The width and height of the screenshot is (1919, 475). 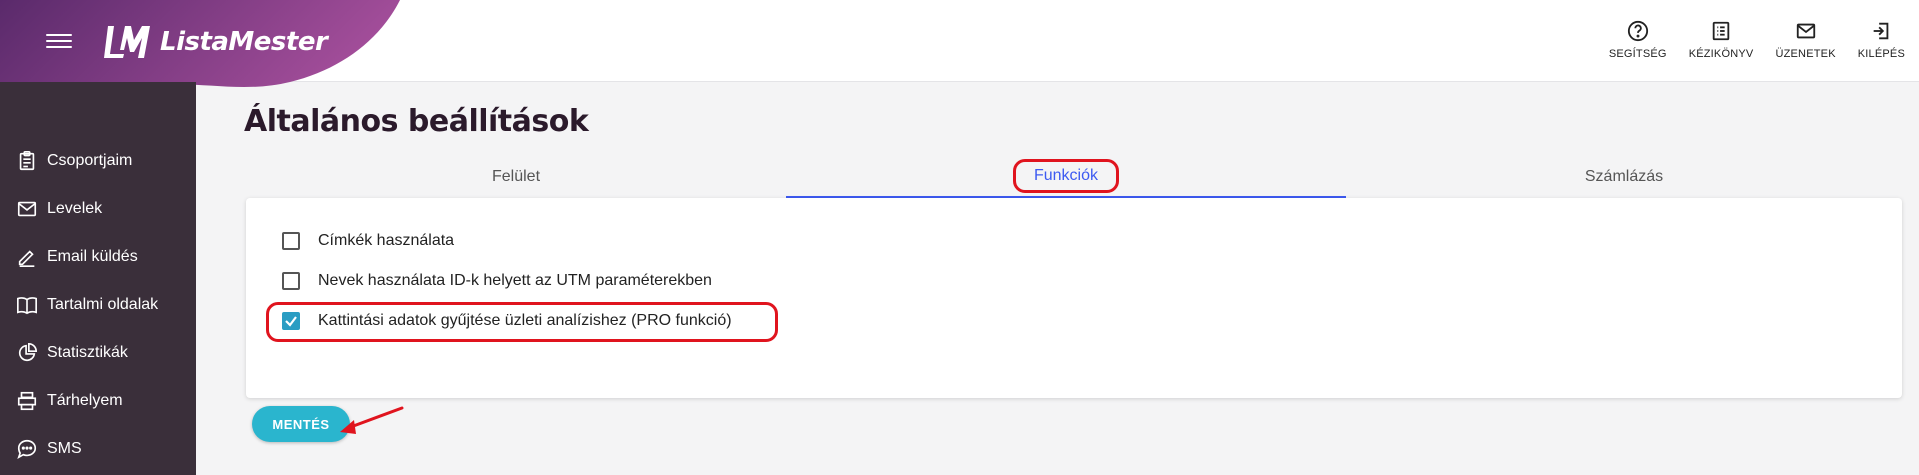 I want to click on option-label: Címkék használata, so click(x=386, y=240).